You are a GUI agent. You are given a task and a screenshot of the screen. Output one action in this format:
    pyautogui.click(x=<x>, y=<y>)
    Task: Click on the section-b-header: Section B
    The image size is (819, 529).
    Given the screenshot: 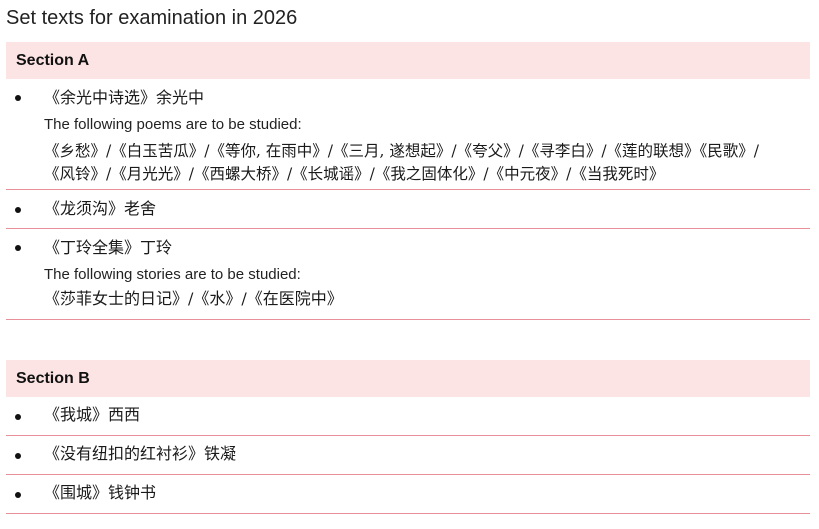 What is the action you would take?
    pyautogui.click(x=408, y=378)
    